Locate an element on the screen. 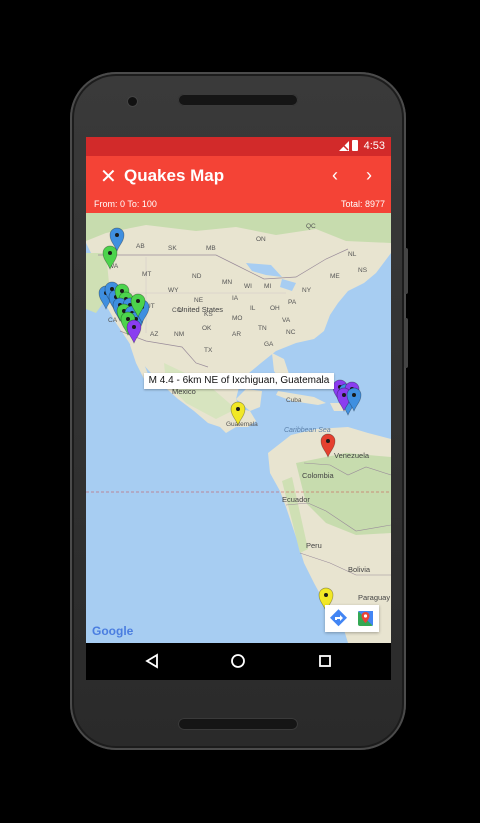  google-logo: Google is located at coordinates (113, 631).